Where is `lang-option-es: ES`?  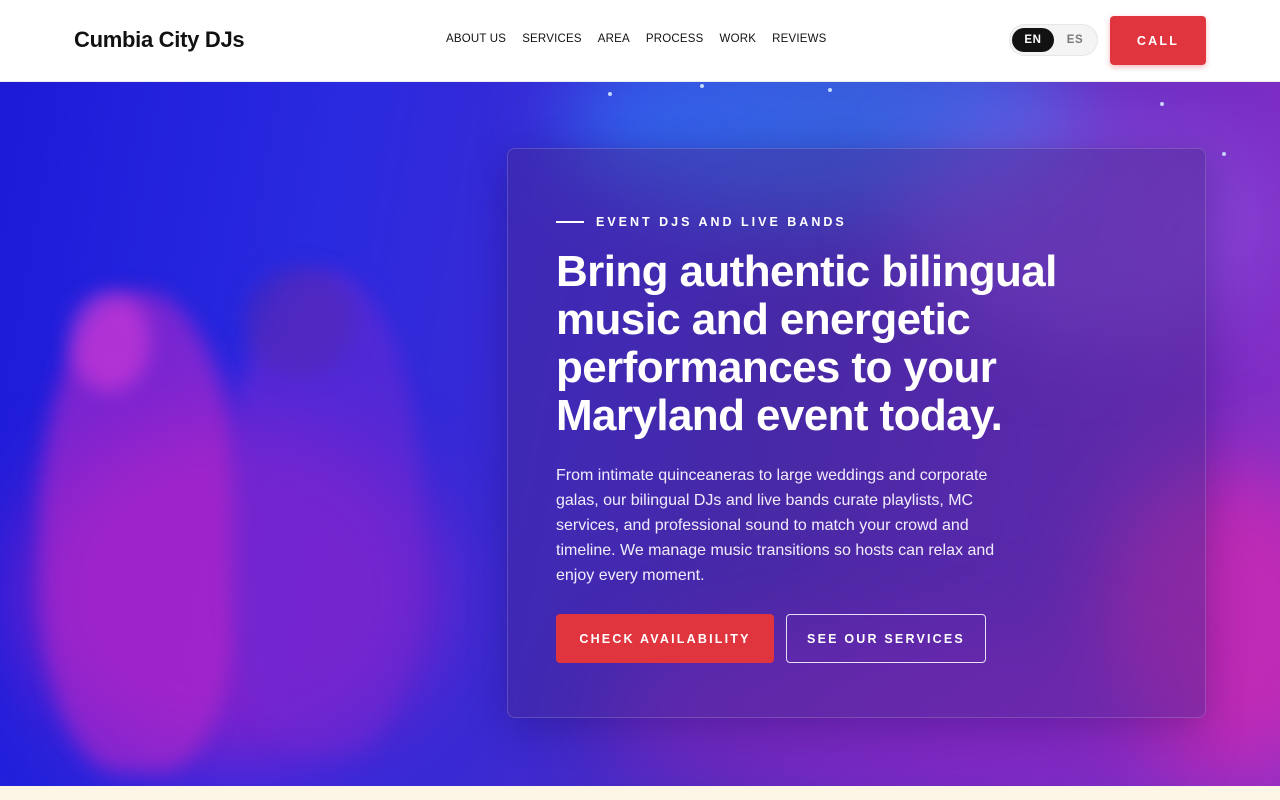 lang-option-es: ES is located at coordinates (1075, 40).